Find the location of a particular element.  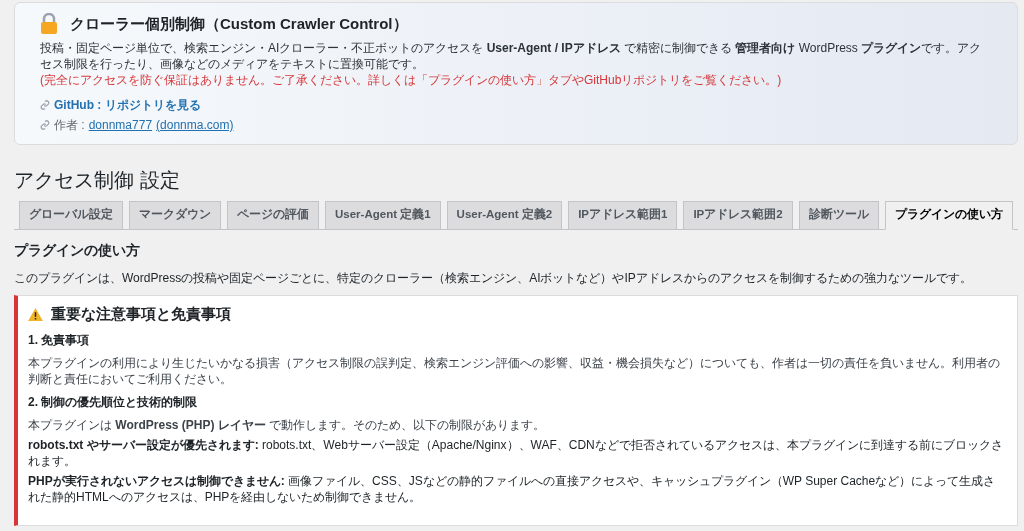

tab: 診断ツール is located at coordinates (838, 214).